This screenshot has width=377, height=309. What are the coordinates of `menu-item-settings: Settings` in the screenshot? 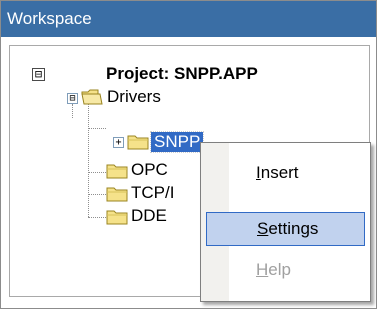 It's located at (285, 229).